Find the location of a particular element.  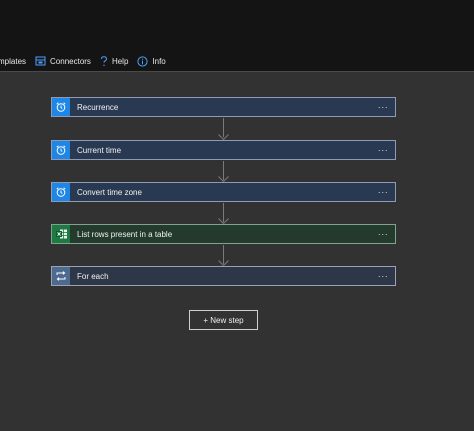

connectors-button: Connectors is located at coordinates (63, 61).